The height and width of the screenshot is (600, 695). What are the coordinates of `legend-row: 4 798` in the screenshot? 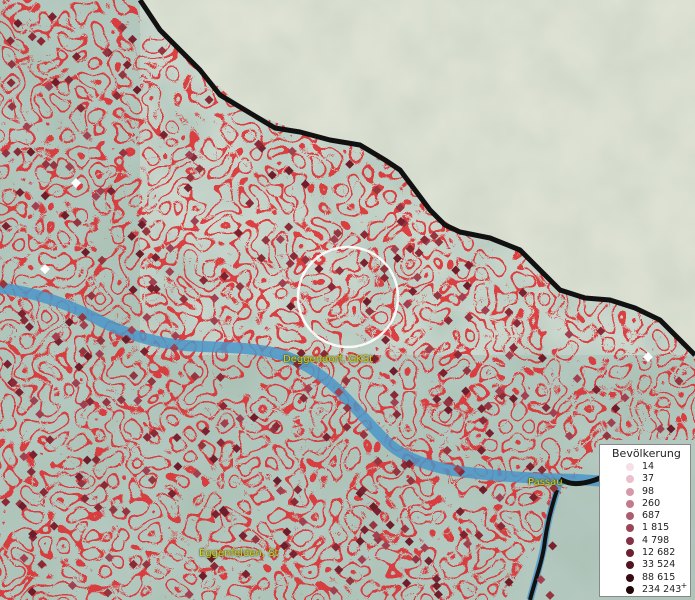 It's located at (645, 541).